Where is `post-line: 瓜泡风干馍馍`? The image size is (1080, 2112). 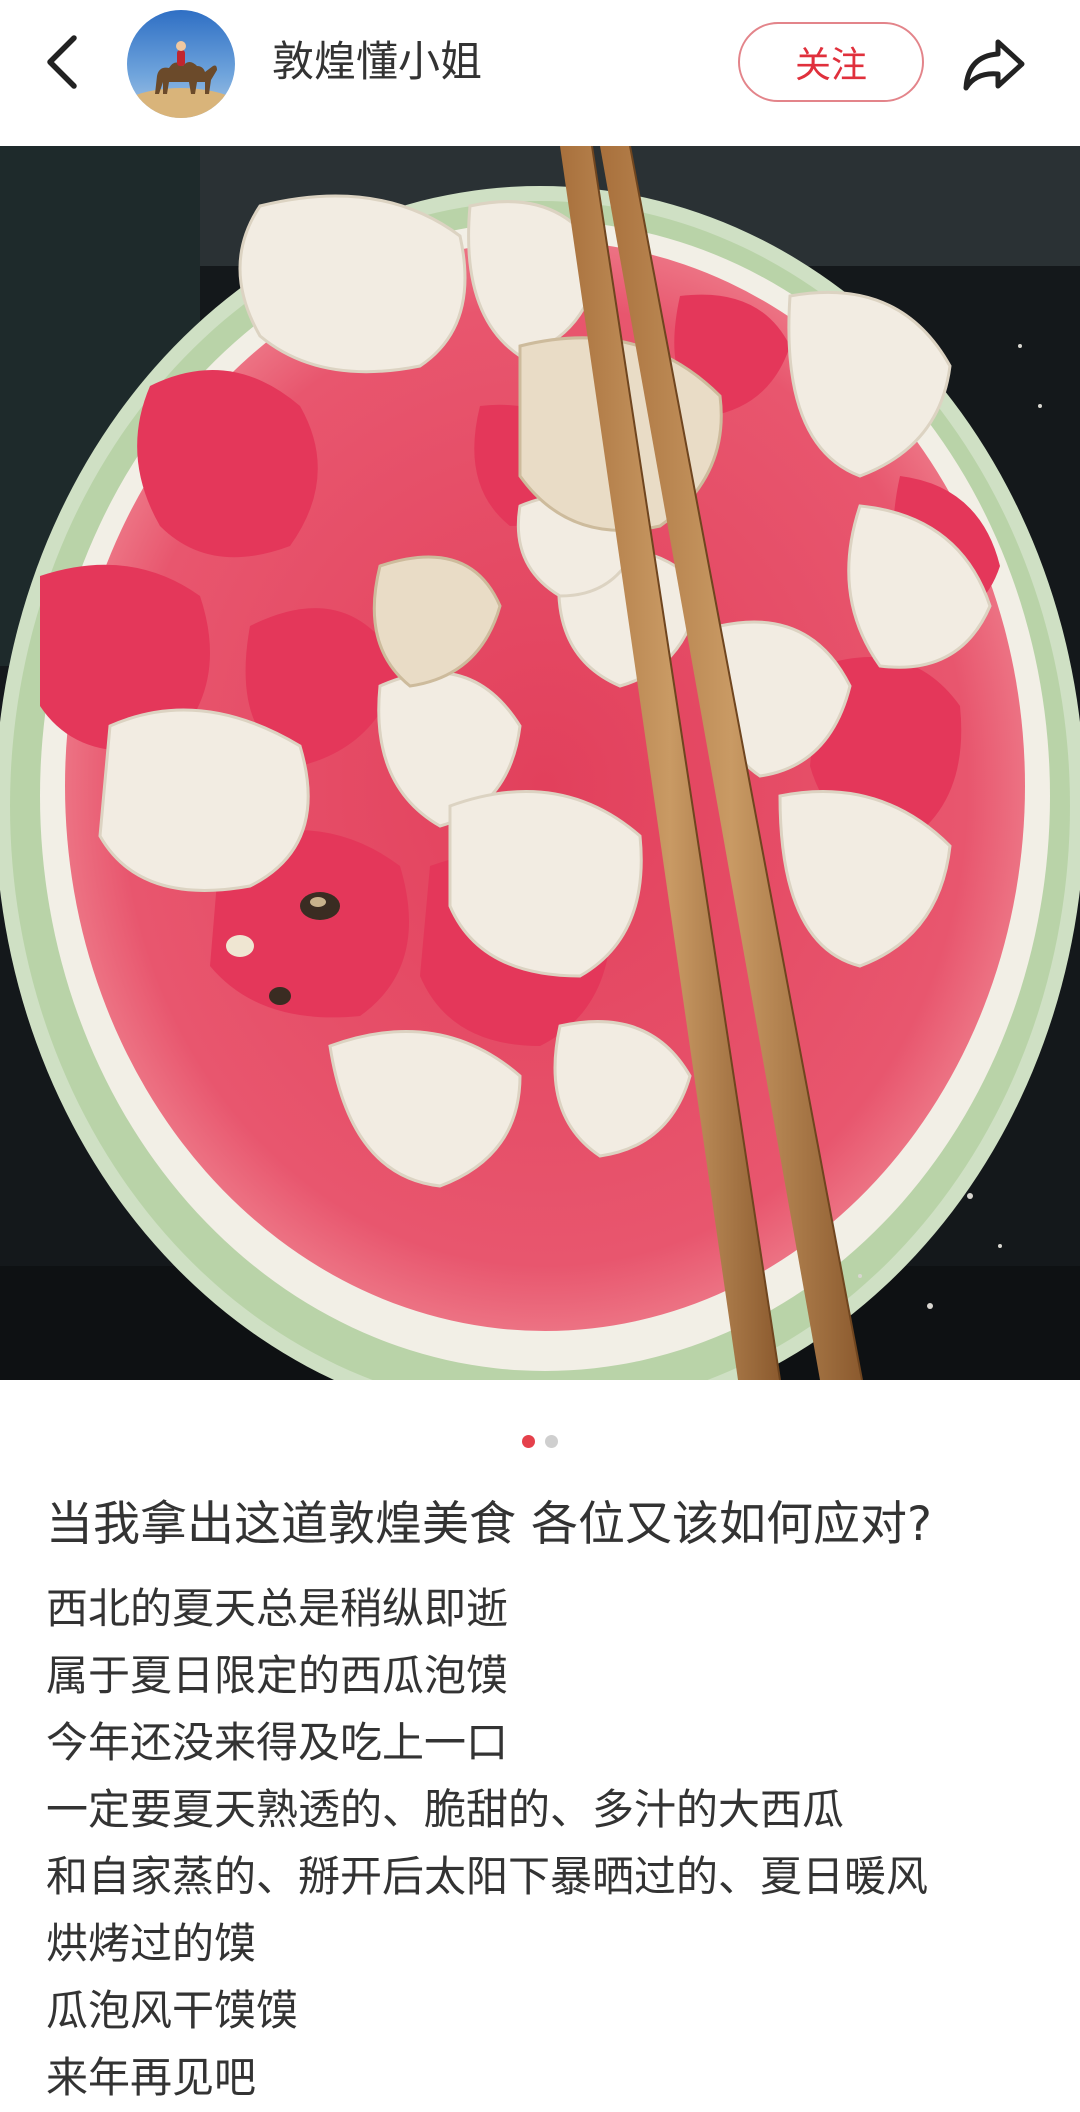
post-line: 瓜泡风干馍馍 is located at coordinates (172, 2010).